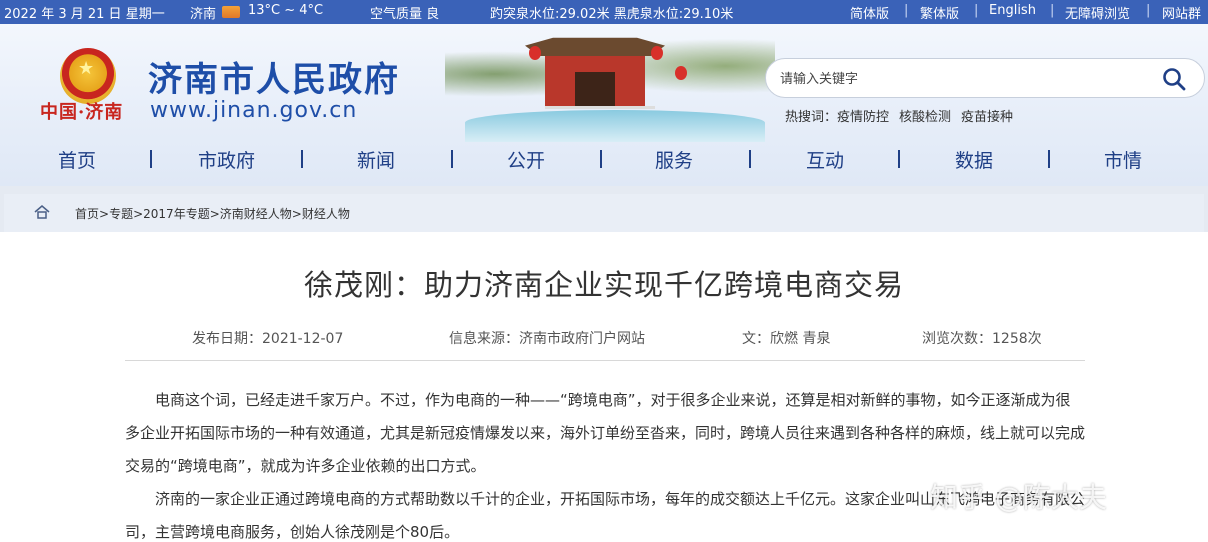 This screenshot has width=1208, height=542. I want to click on spring-water-level: 趵突泉水位:29.02米 黑虎泉水位:29.10米, so click(612, 14).